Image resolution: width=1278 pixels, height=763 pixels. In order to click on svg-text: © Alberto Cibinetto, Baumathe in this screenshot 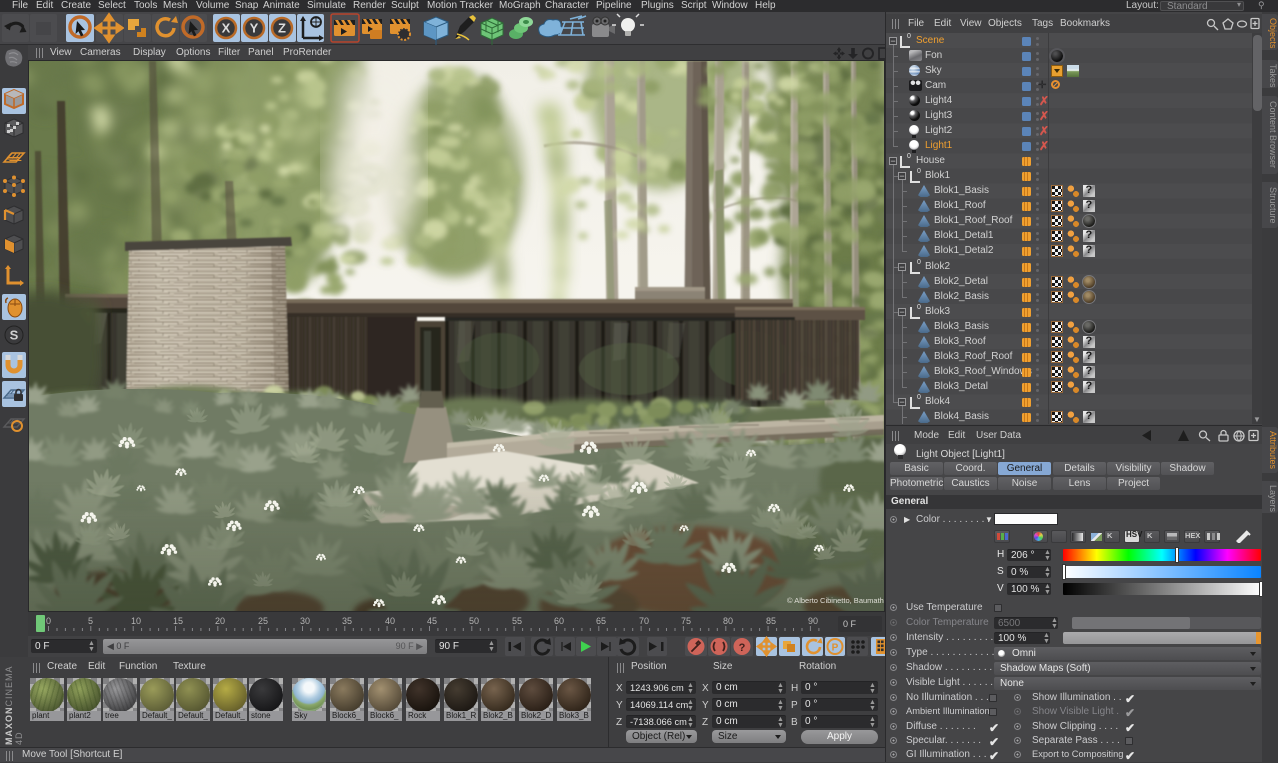, I will do `click(835, 600)`.